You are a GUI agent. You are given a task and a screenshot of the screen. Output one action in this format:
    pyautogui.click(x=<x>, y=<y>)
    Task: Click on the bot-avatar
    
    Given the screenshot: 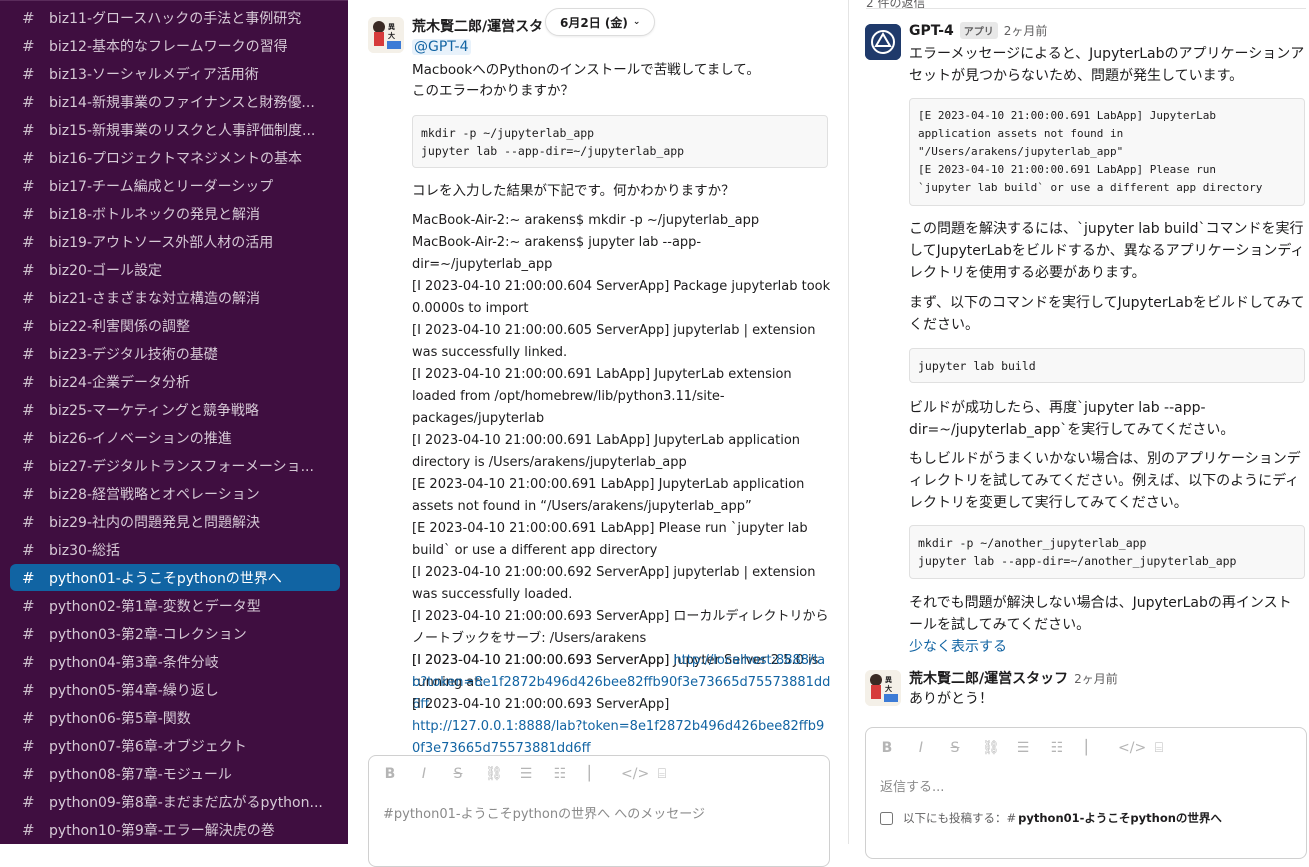 What is the action you would take?
    pyautogui.click(x=883, y=42)
    